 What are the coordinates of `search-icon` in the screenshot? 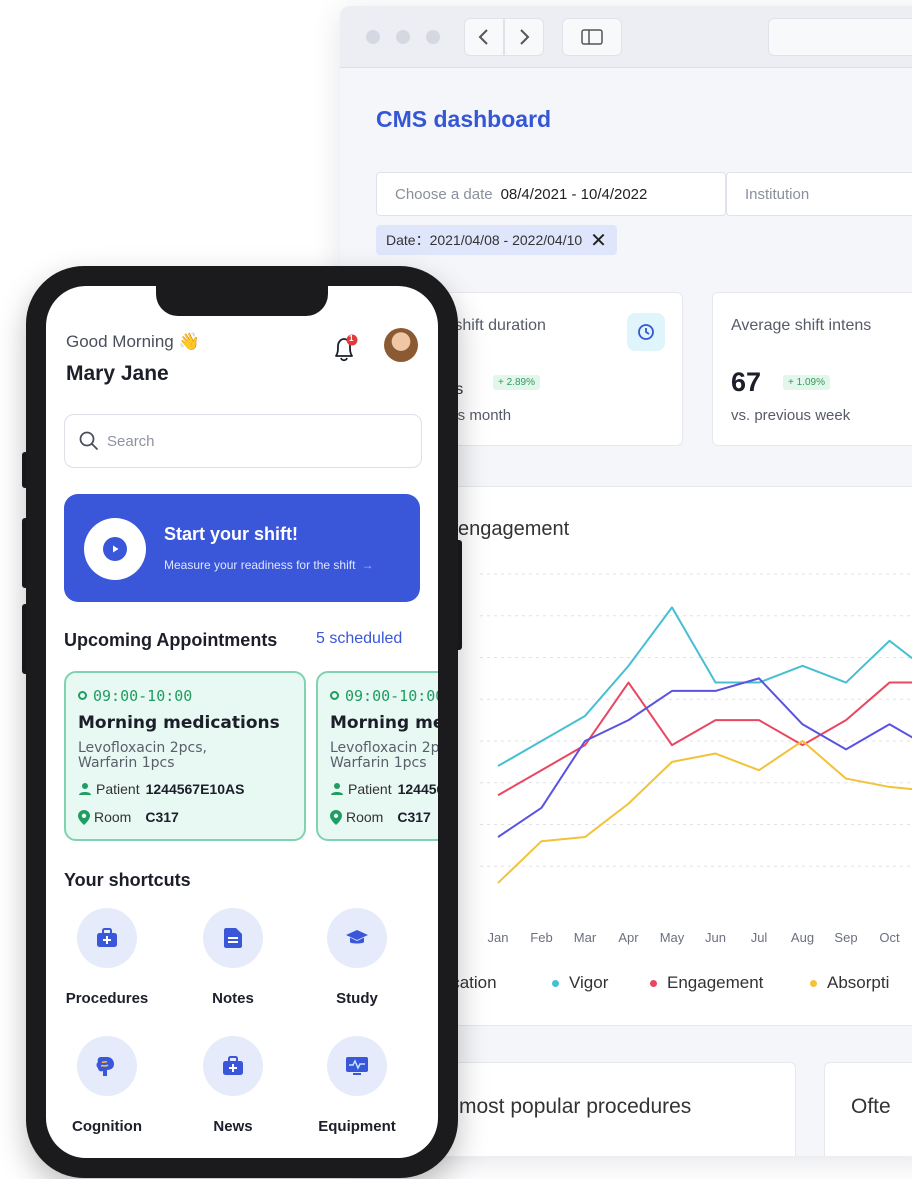 It's located at (89, 441).